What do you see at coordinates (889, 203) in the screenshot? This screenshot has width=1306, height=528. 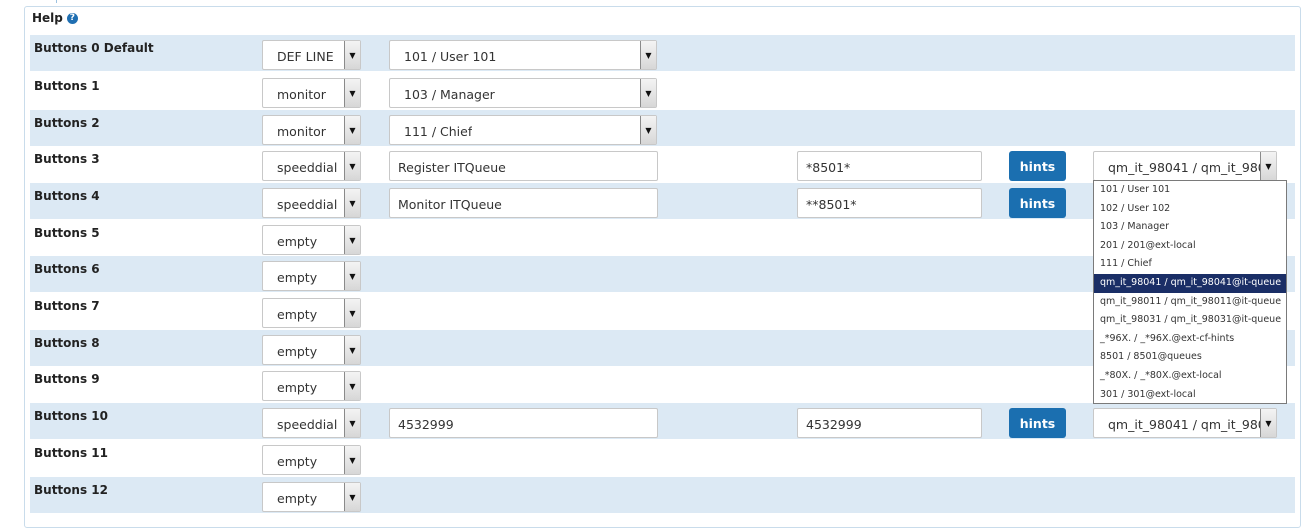 I see `speeddial-number-input: **8501*` at bounding box center [889, 203].